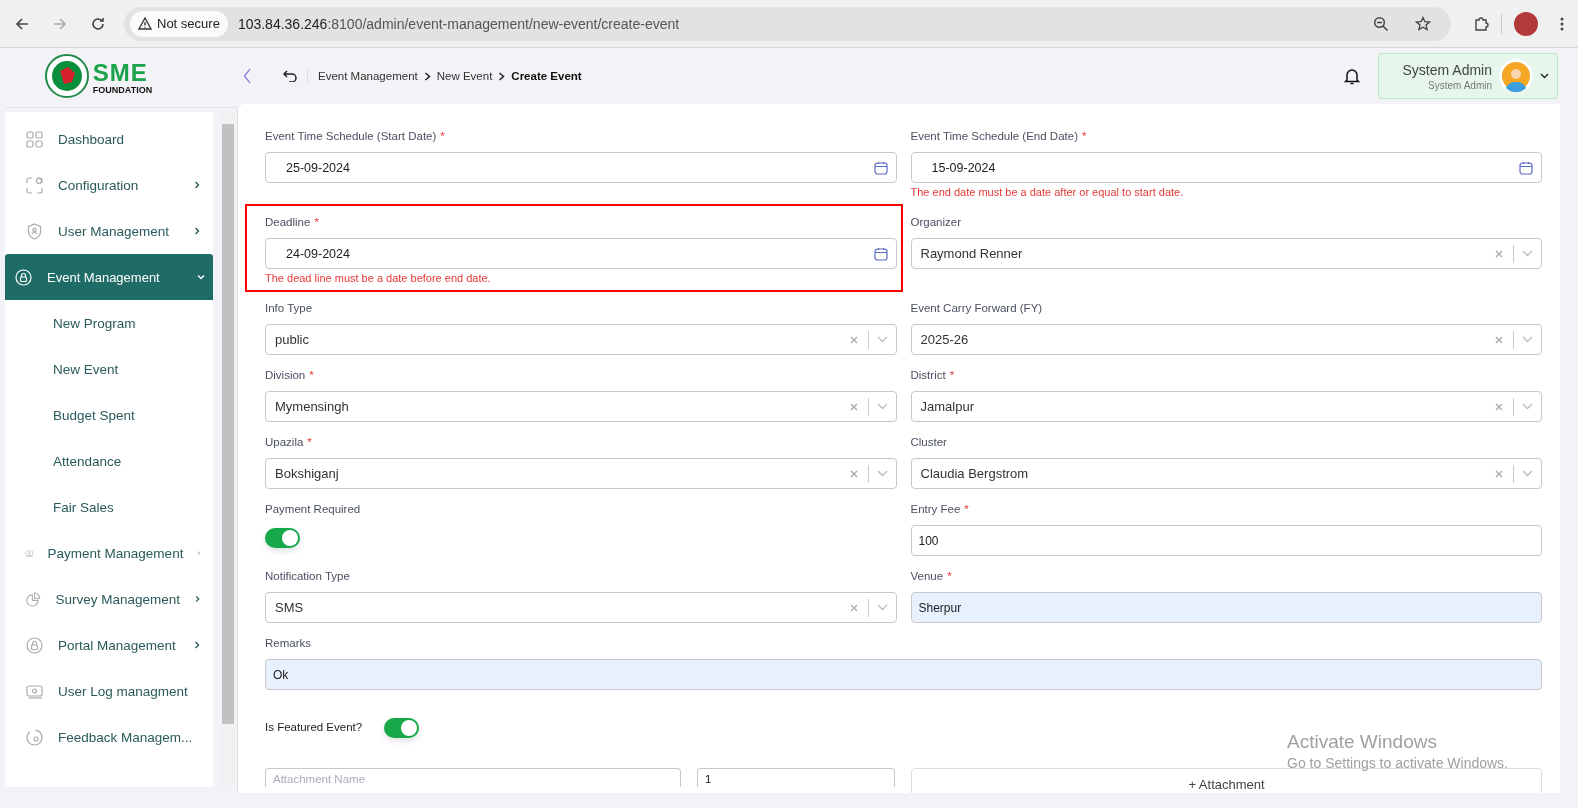  Describe the element at coordinates (464, 76) in the screenshot. I see `breadcrumb-link: New Event` at that location.